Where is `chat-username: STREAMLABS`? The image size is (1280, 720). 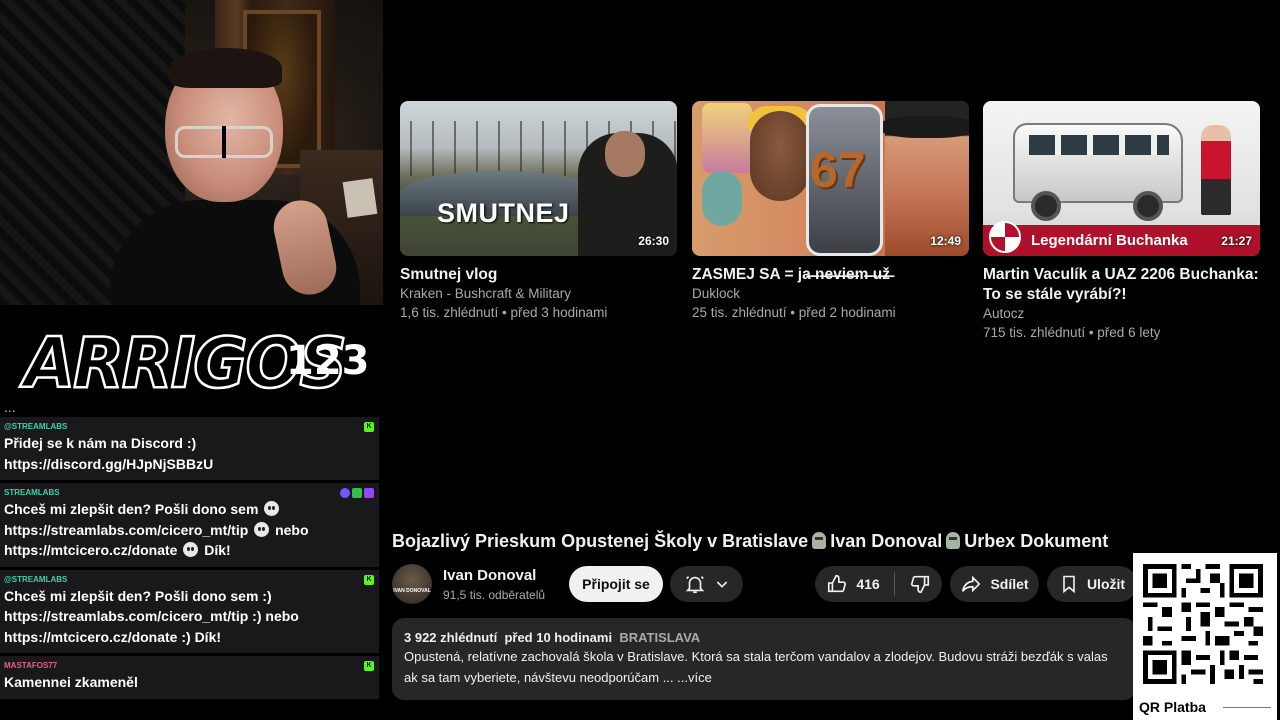
chat-username: STREAMLABS is located at coordinates (32, 492).